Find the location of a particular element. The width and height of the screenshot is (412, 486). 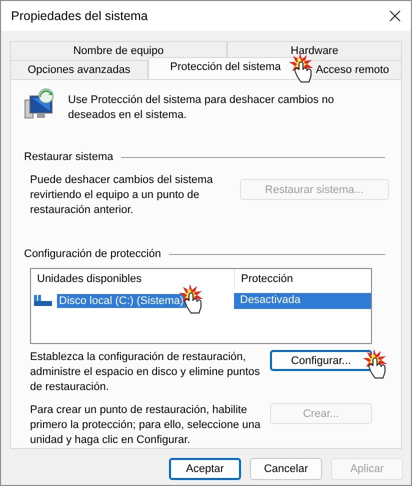

close-icon is located at coordinates (395, 16).